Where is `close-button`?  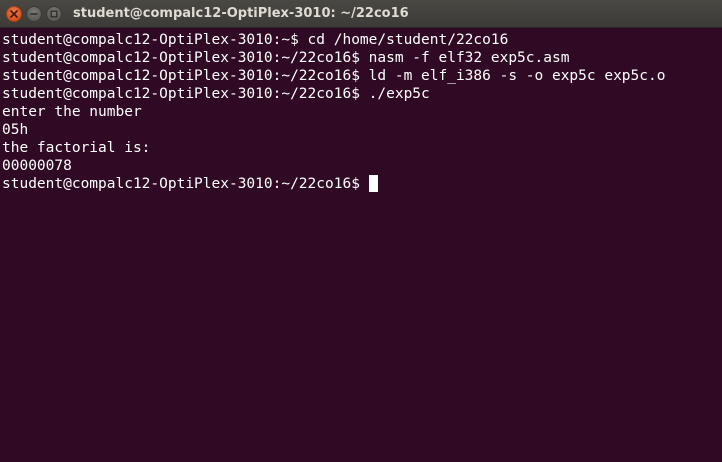
close-button is located at coordinates (14, 14).